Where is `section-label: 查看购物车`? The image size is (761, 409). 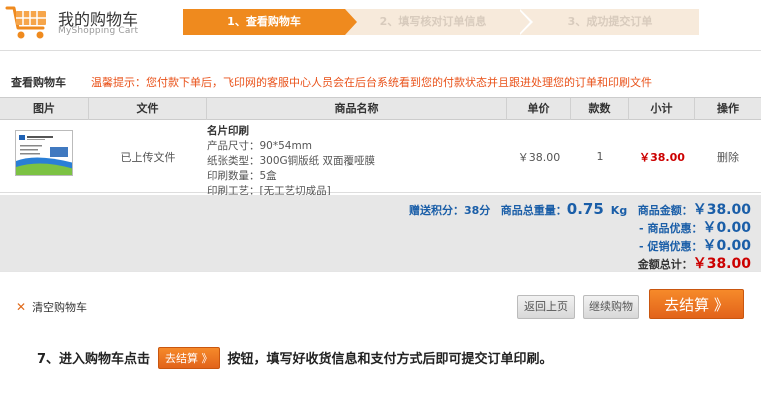 section-label: 查看购物车 is located at coordinates (38, 82).